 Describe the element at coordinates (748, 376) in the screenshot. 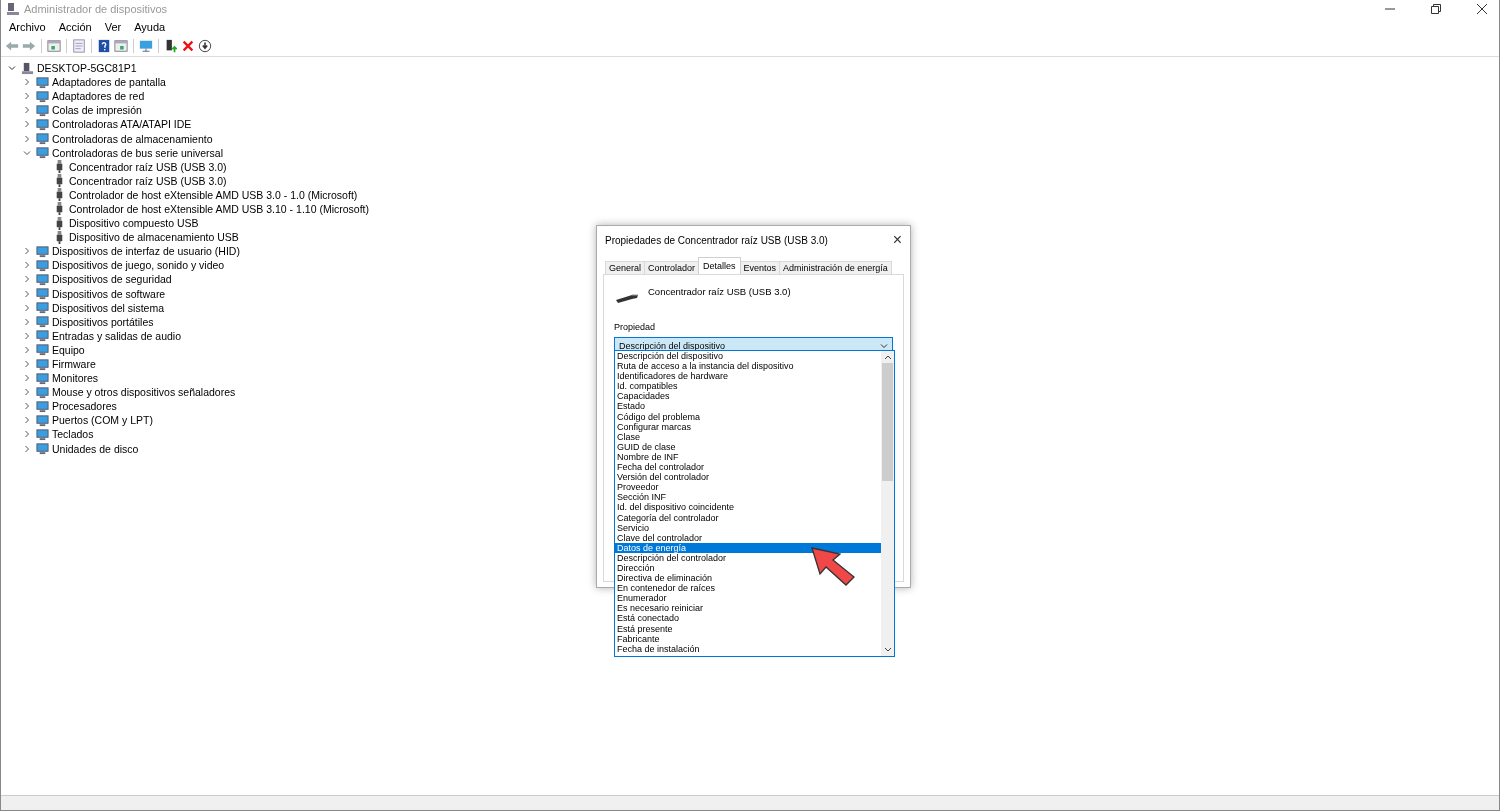

I see `dropdown-option: Identificadores de hardware` at that location.